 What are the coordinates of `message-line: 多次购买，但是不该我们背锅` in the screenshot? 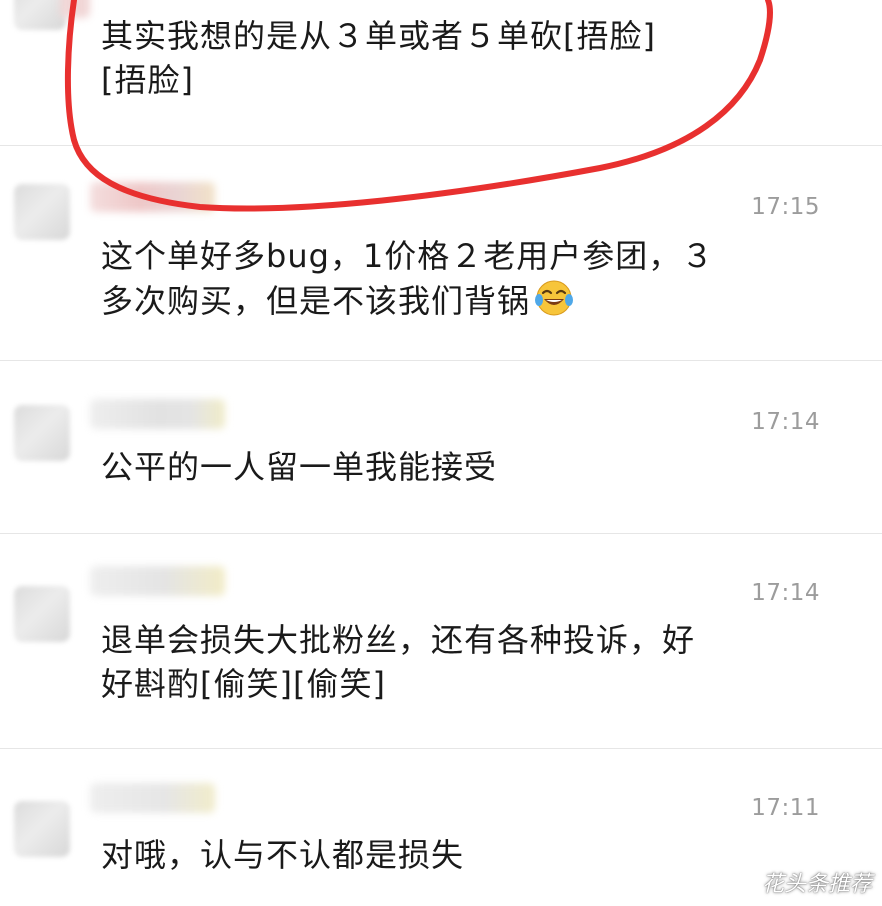 It's located at (451, 300).